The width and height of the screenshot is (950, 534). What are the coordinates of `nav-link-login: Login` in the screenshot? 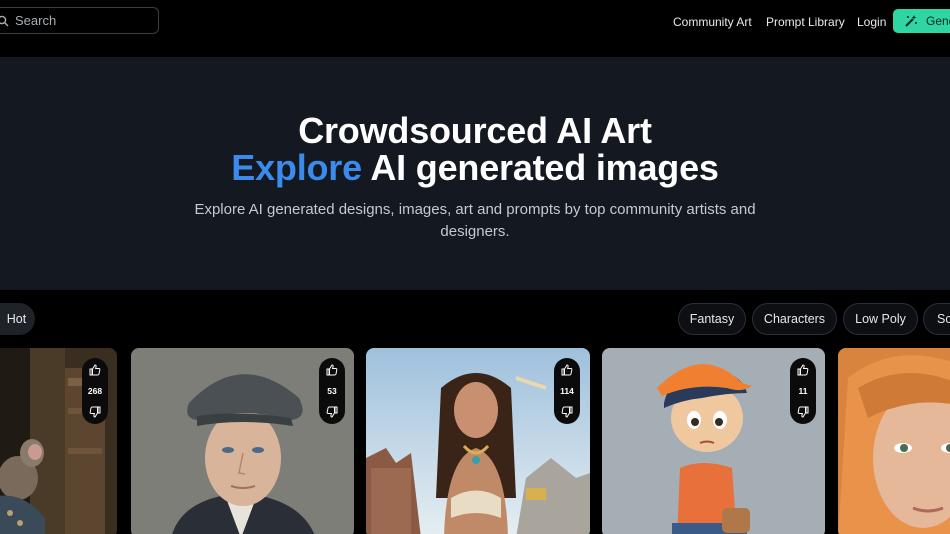 It's located at (871, 22).